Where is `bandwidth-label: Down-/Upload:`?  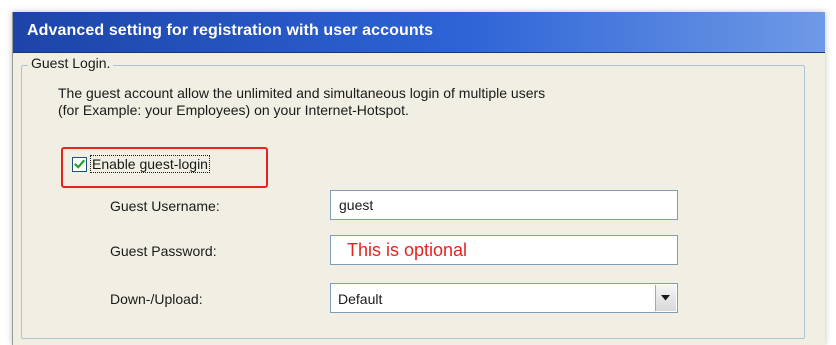 bandwidth-label: Down-/Upload: is located at coordinates (156, 299).